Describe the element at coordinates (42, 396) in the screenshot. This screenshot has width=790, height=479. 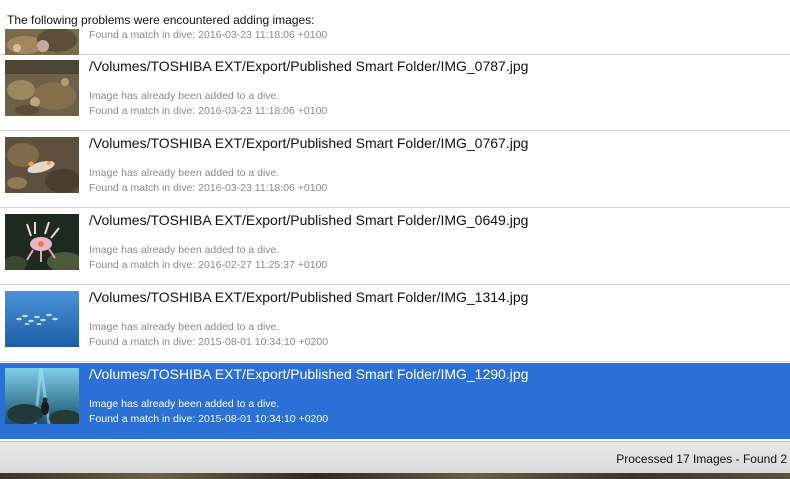
I see `diver-photo-icon` at that location.